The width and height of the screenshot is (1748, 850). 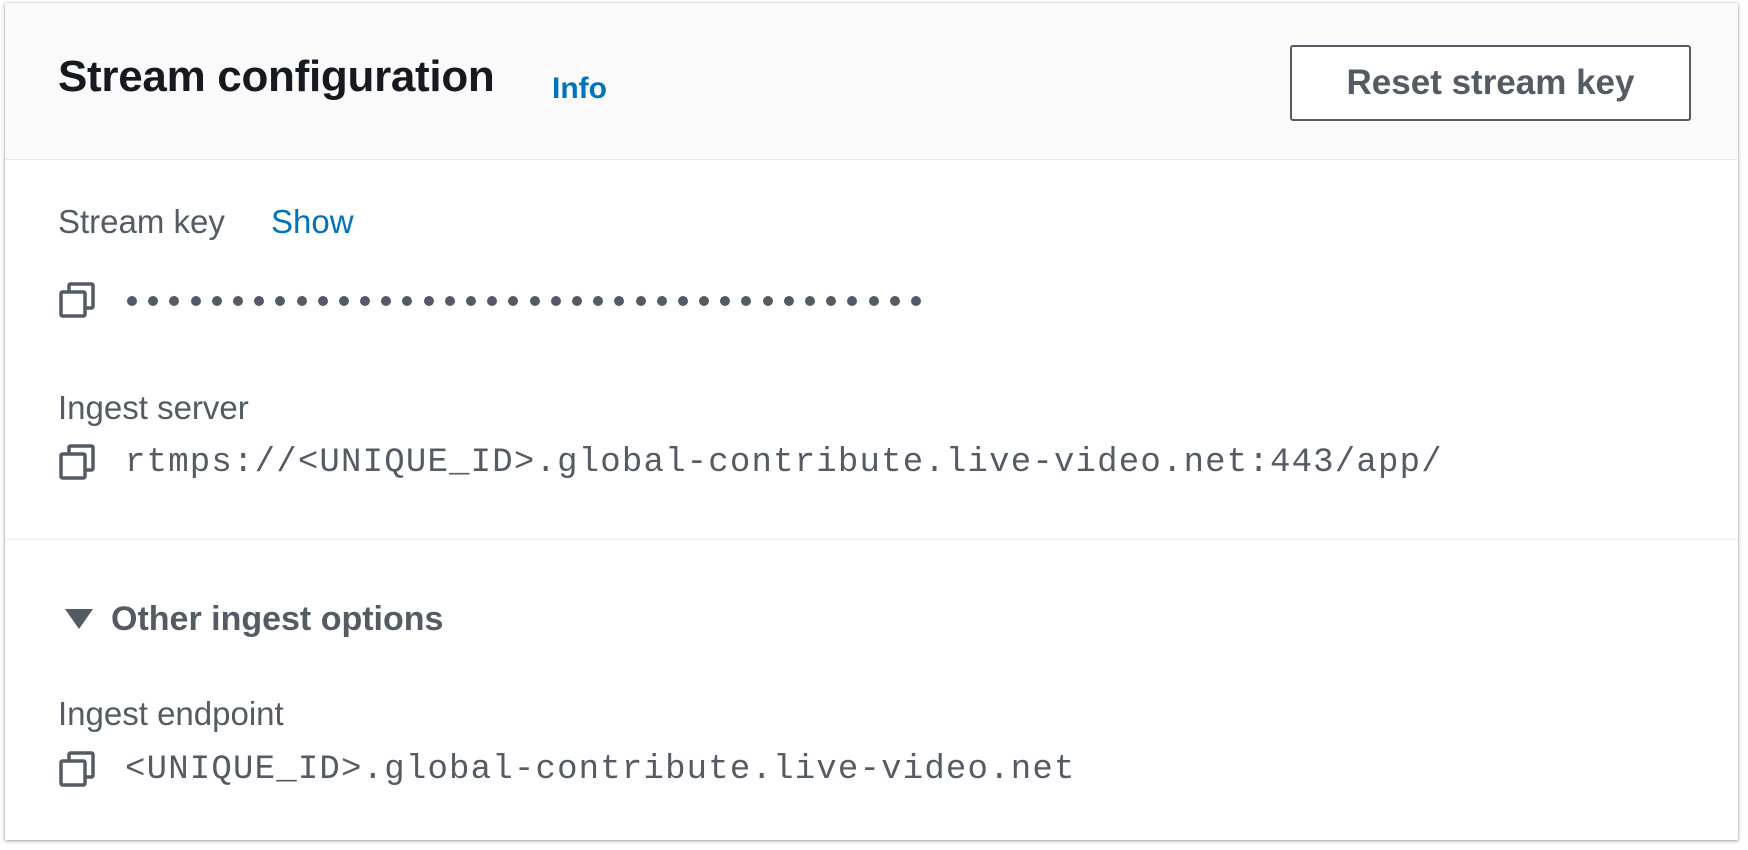 I want to click on ingest-endpoint-label: Ingest endpoint, so click(x=171, y=713).